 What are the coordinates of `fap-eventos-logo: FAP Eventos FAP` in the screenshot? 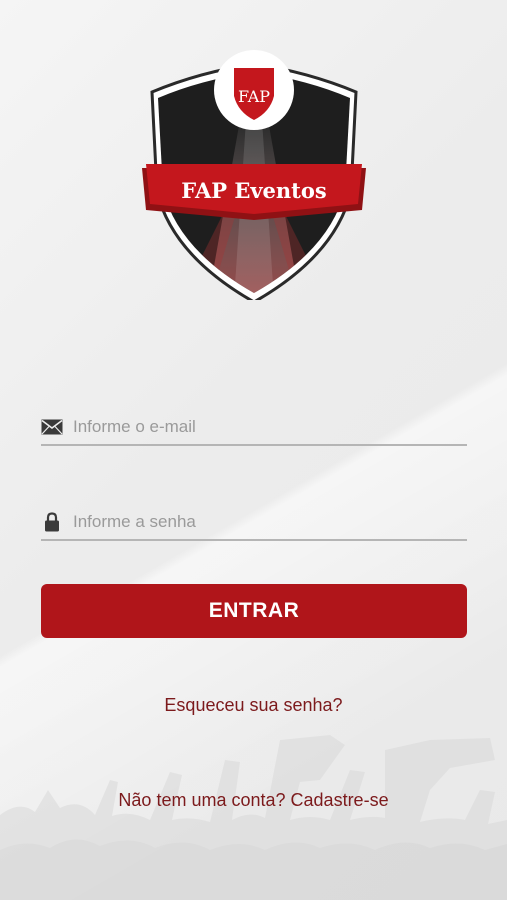 It's located at (254, 175).